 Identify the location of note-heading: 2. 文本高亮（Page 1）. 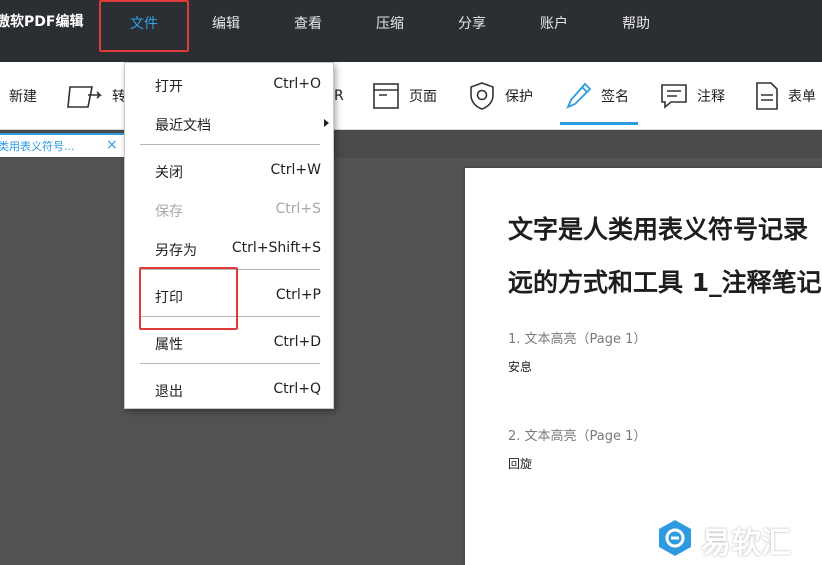
(577, 436).